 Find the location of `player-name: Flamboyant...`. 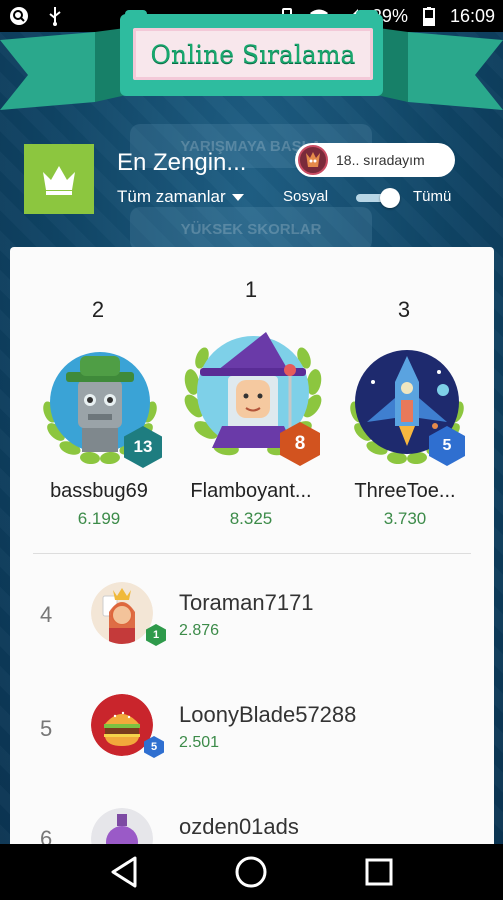

player-name: Flamboyant... is located at coordinates (251, 491).